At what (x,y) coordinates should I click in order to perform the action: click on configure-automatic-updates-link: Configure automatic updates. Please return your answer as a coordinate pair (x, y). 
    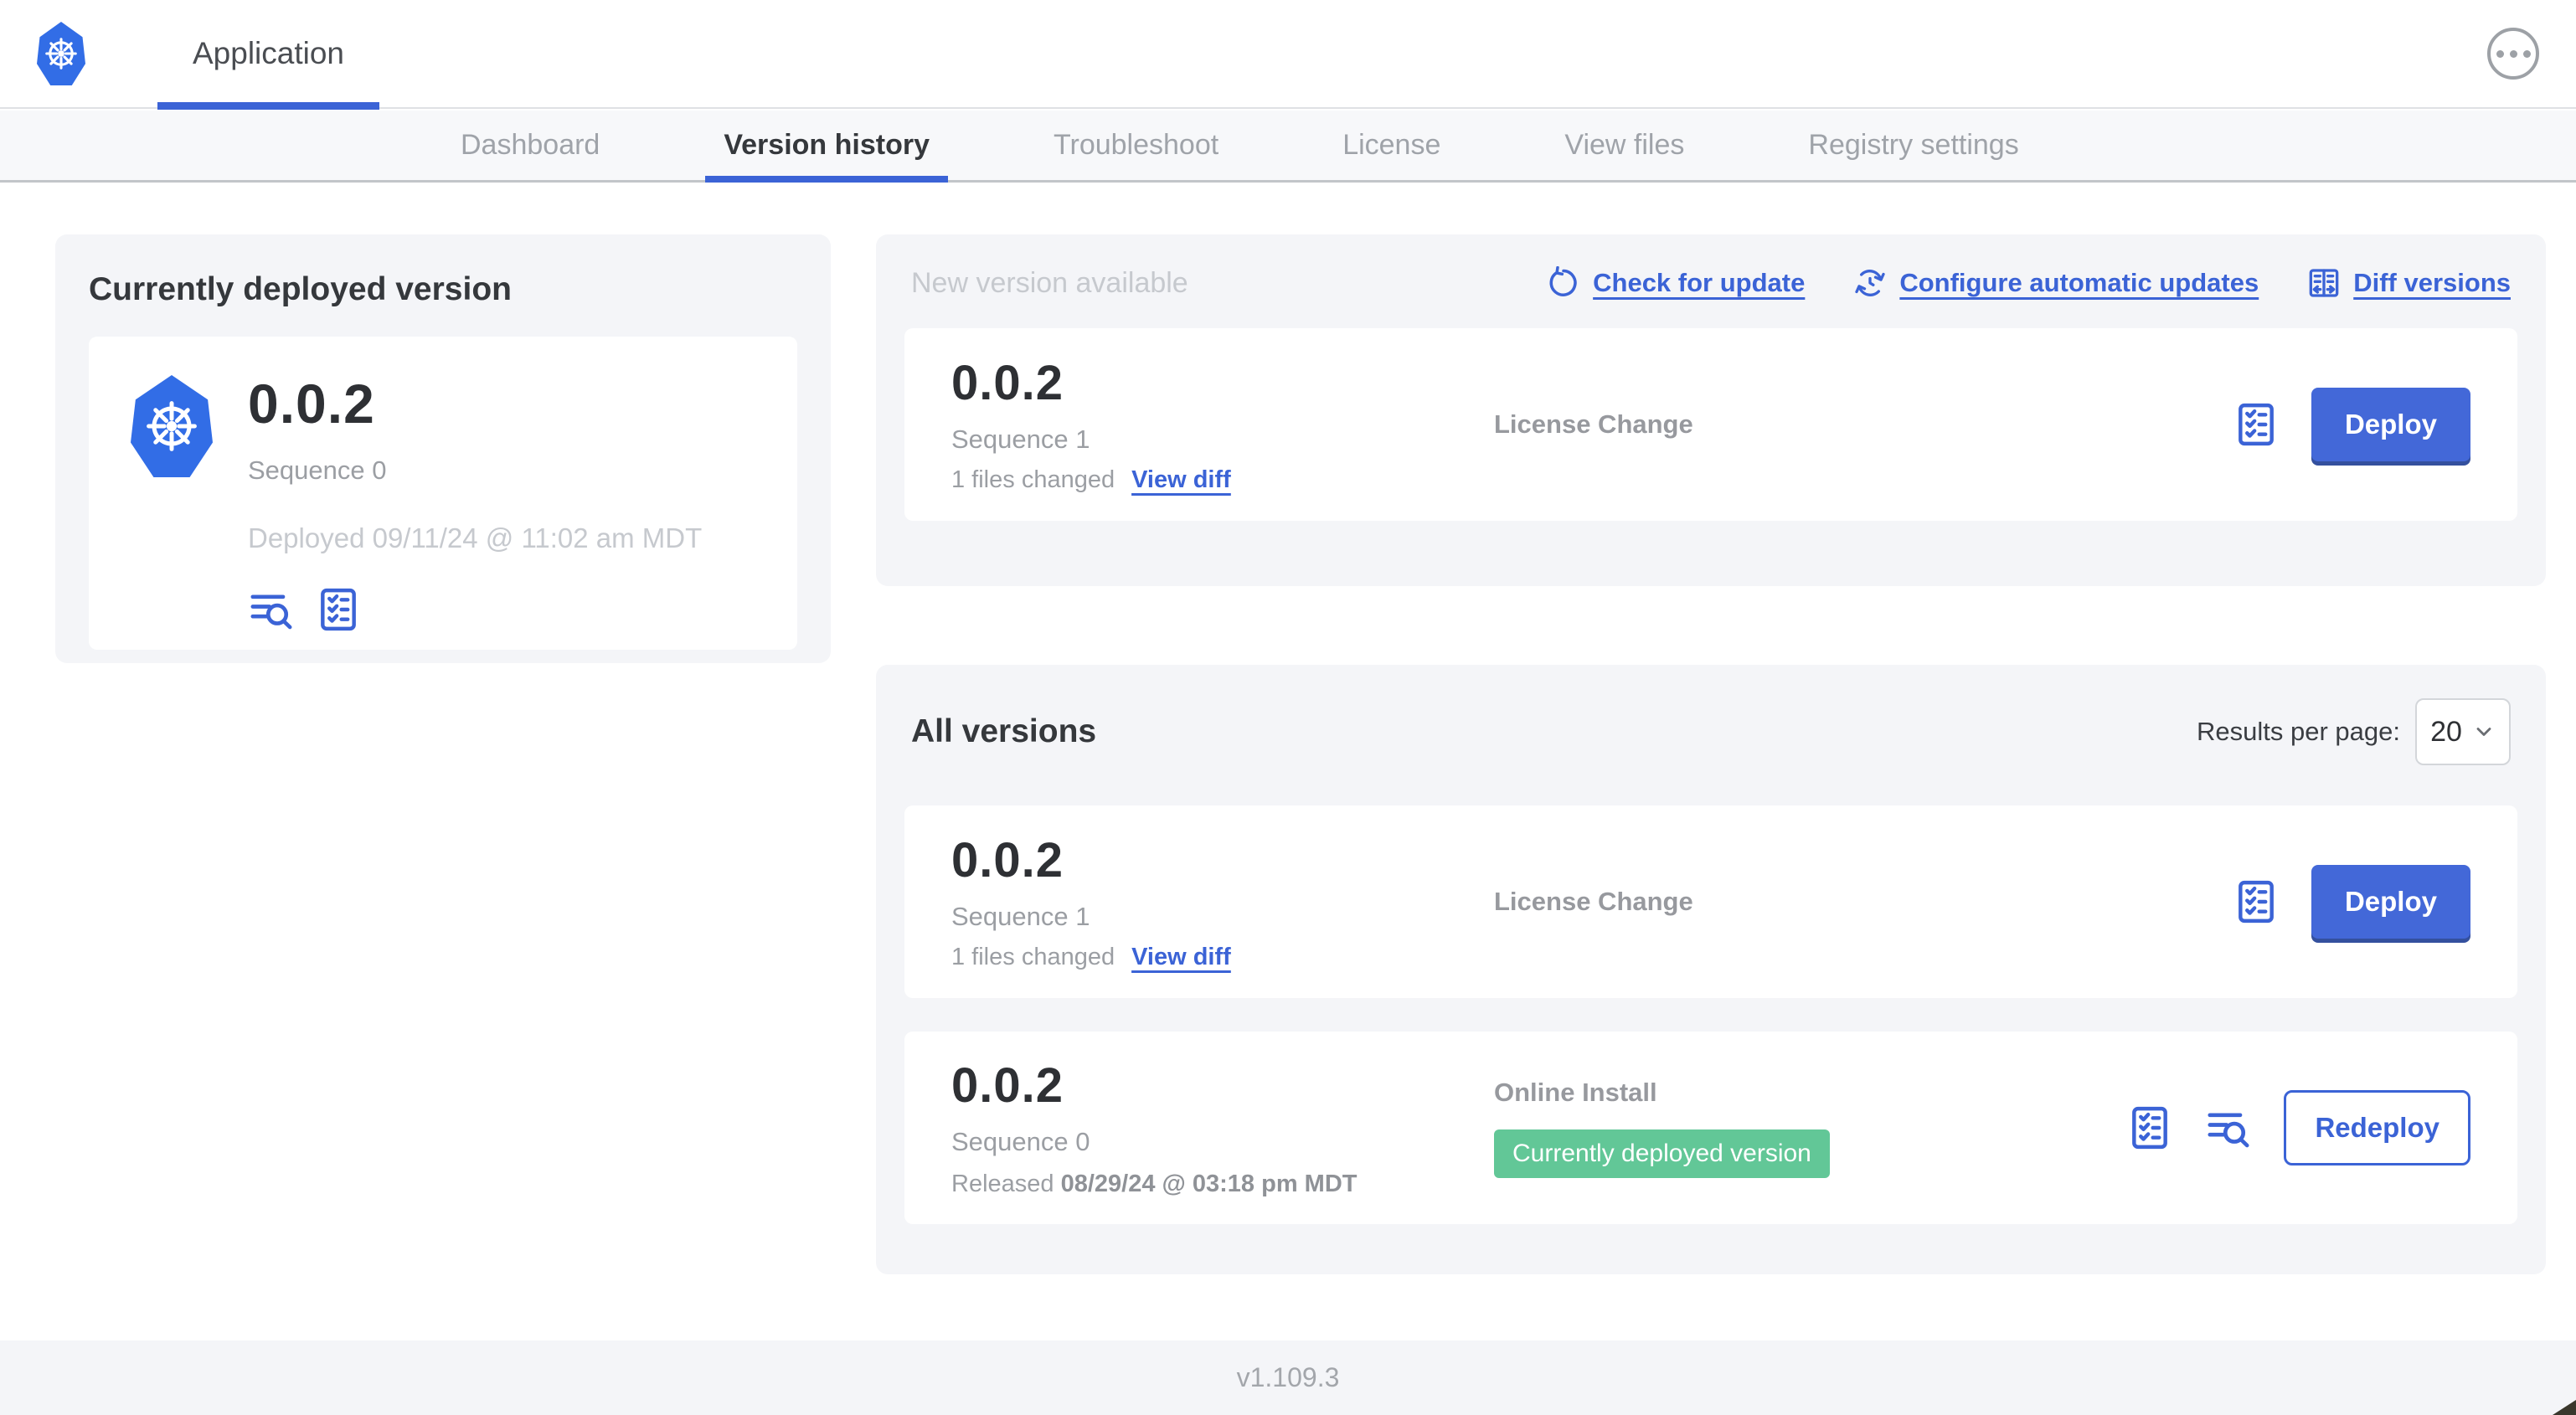
    Looking at the image, I should click on (2056, 283).